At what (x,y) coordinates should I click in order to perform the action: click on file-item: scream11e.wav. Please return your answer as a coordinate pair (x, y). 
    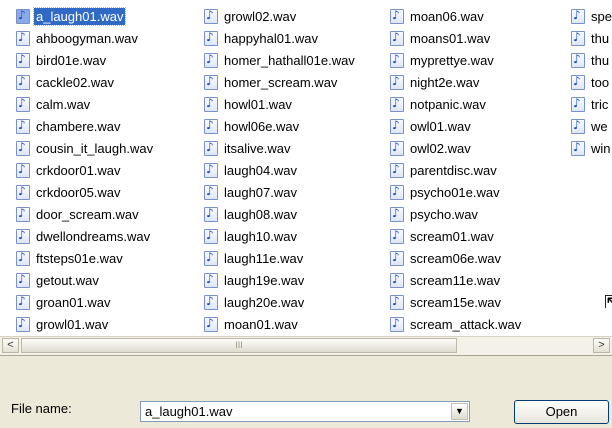
    Looking at the image, I should click on (455, 281).